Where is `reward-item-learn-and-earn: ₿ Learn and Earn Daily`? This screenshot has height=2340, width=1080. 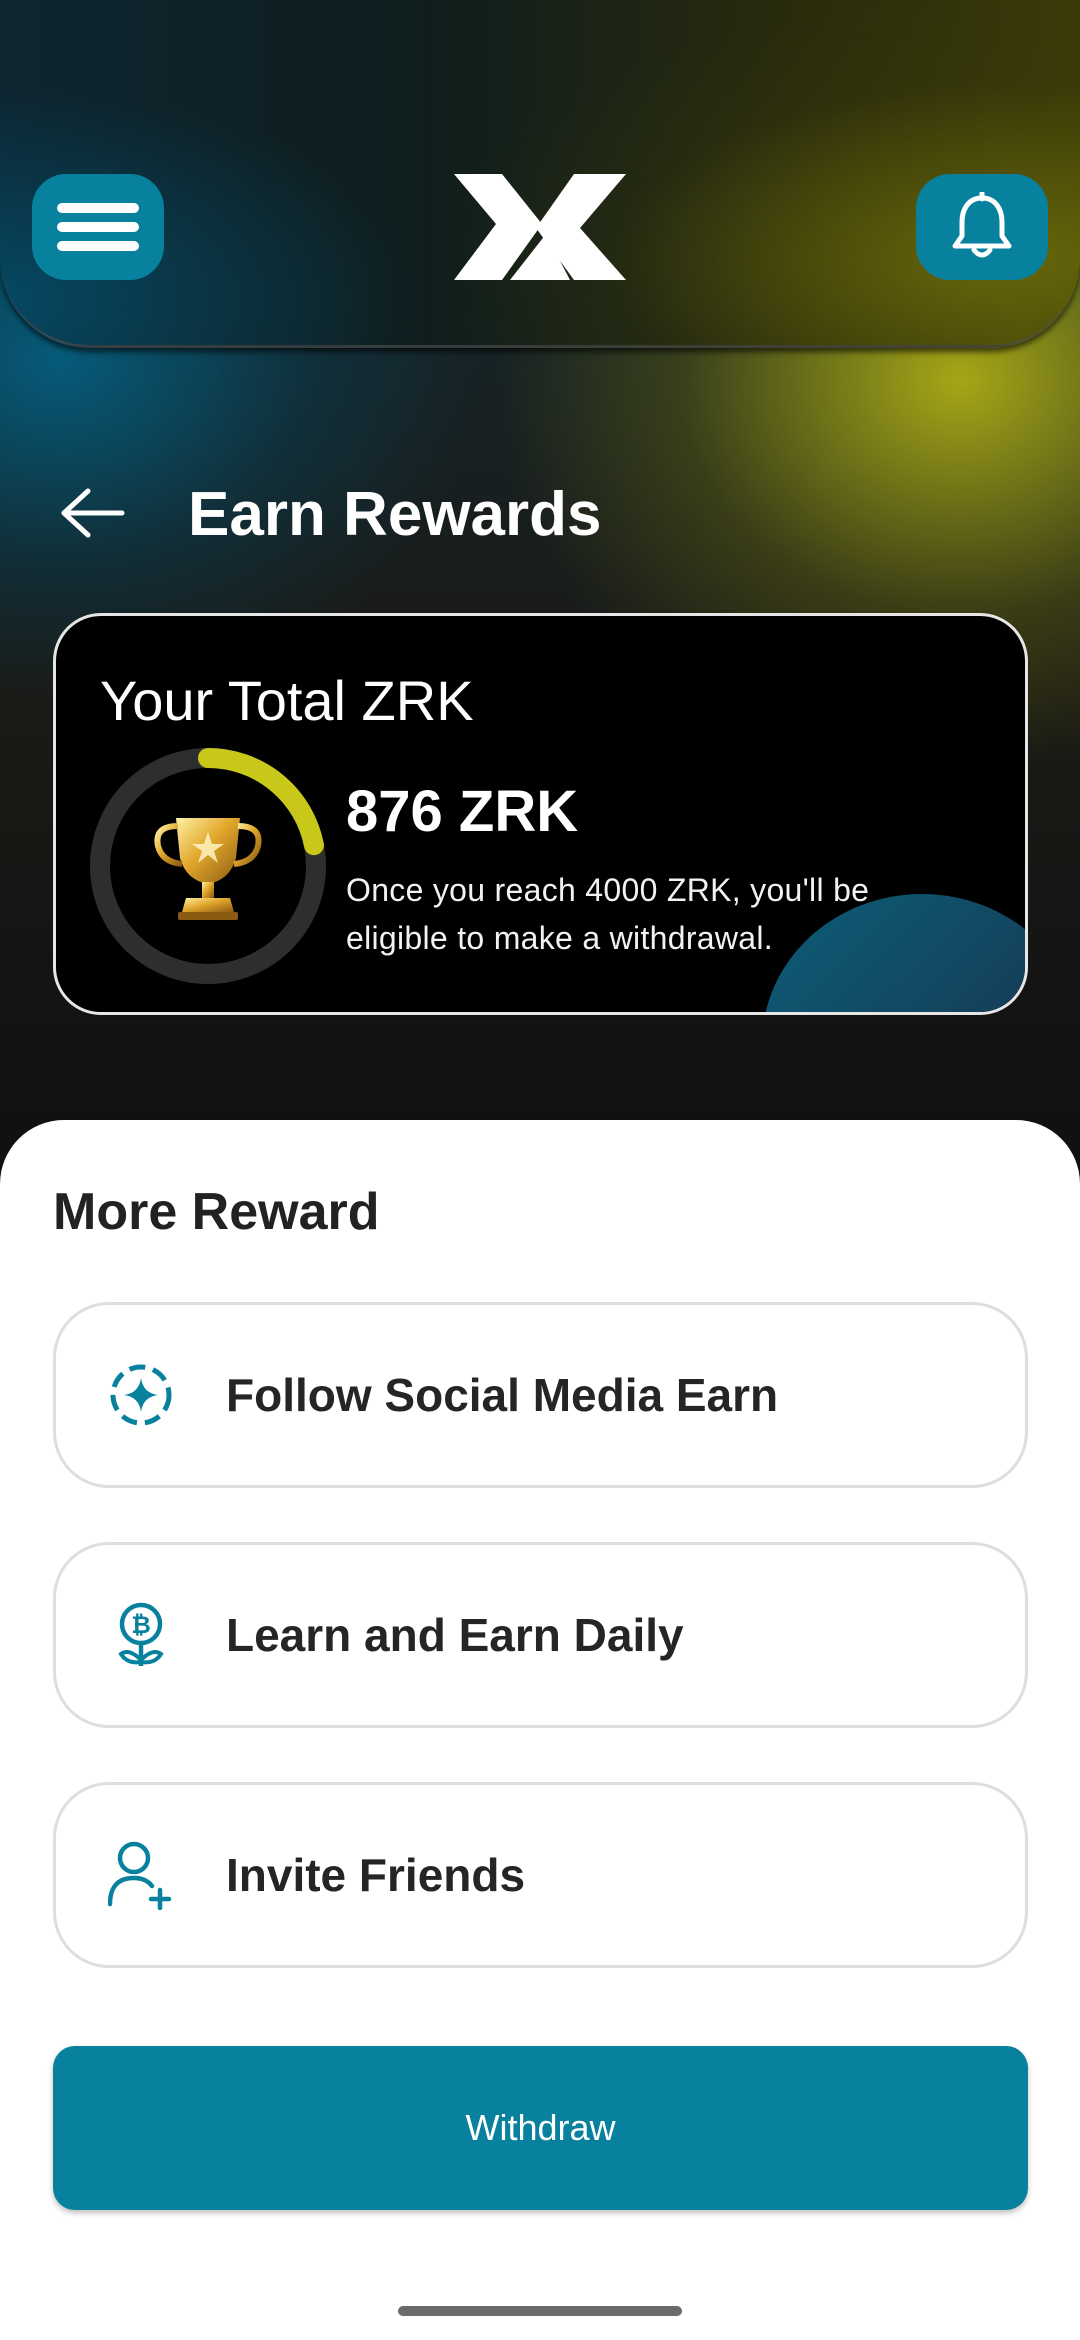
reward-item-learn-and-earn: ₿ Learn and Earn Daily is located at coordinates (540, 1635).